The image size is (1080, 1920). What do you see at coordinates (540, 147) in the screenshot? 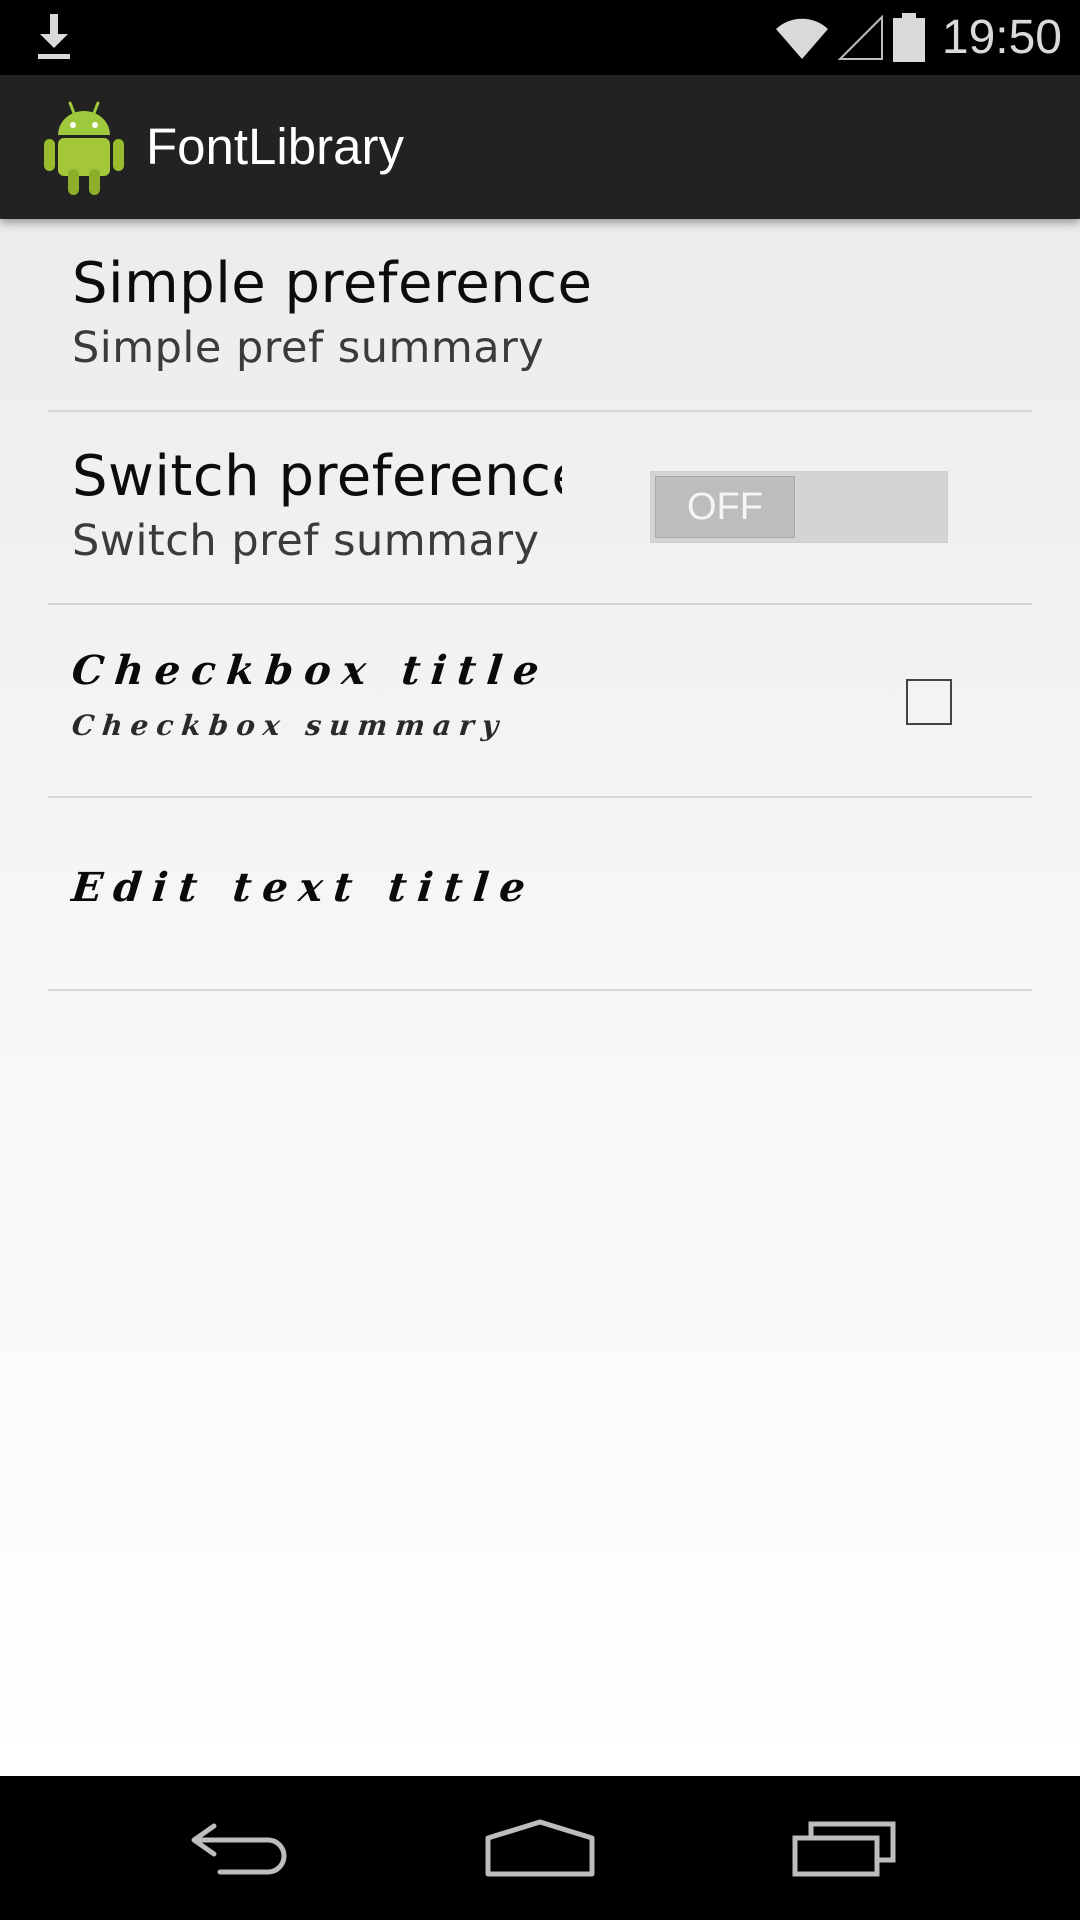
I see `action-bar: FontLibrary` at bounding box center [540, 147].